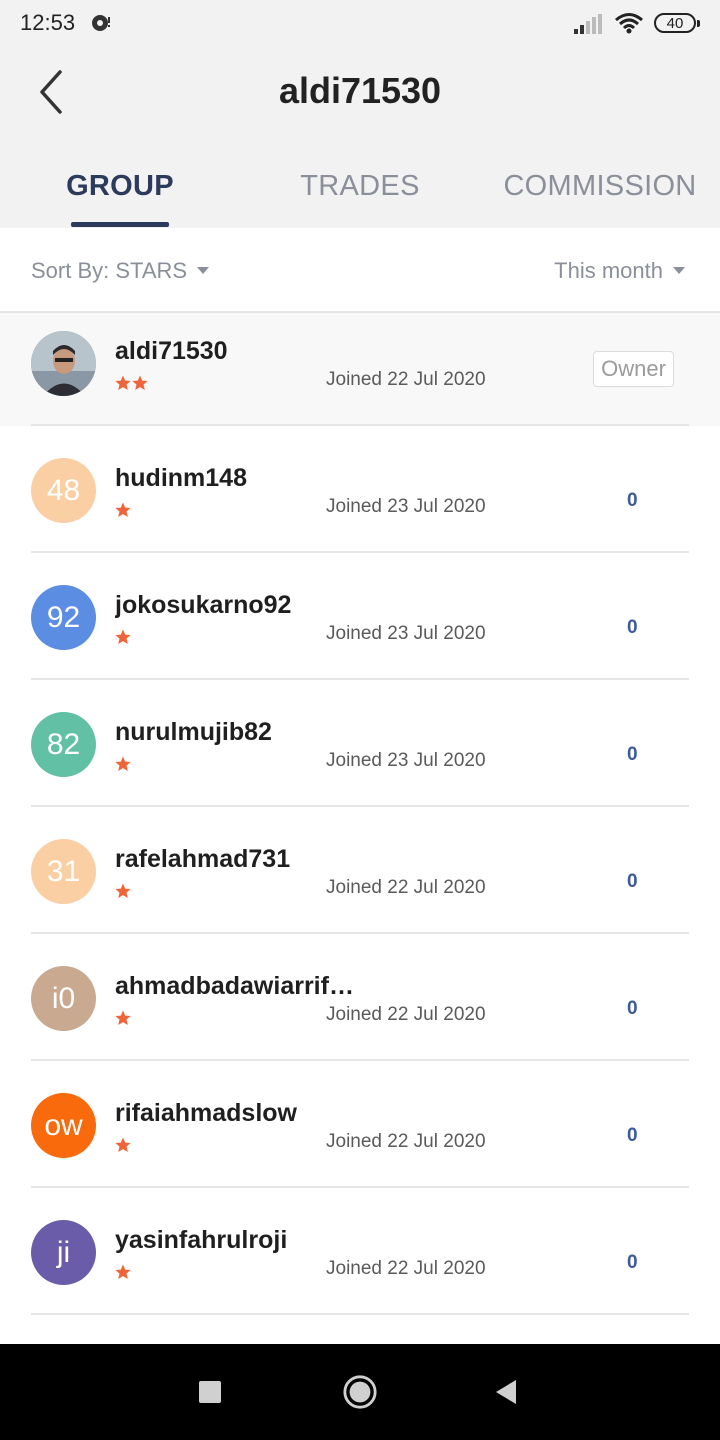 The width and height of the screenshot is (720, 1440). What do you see at coordinates (181, 478) in the screenshot?
I see `username: hudinm148` at bounding box center [181, 478].